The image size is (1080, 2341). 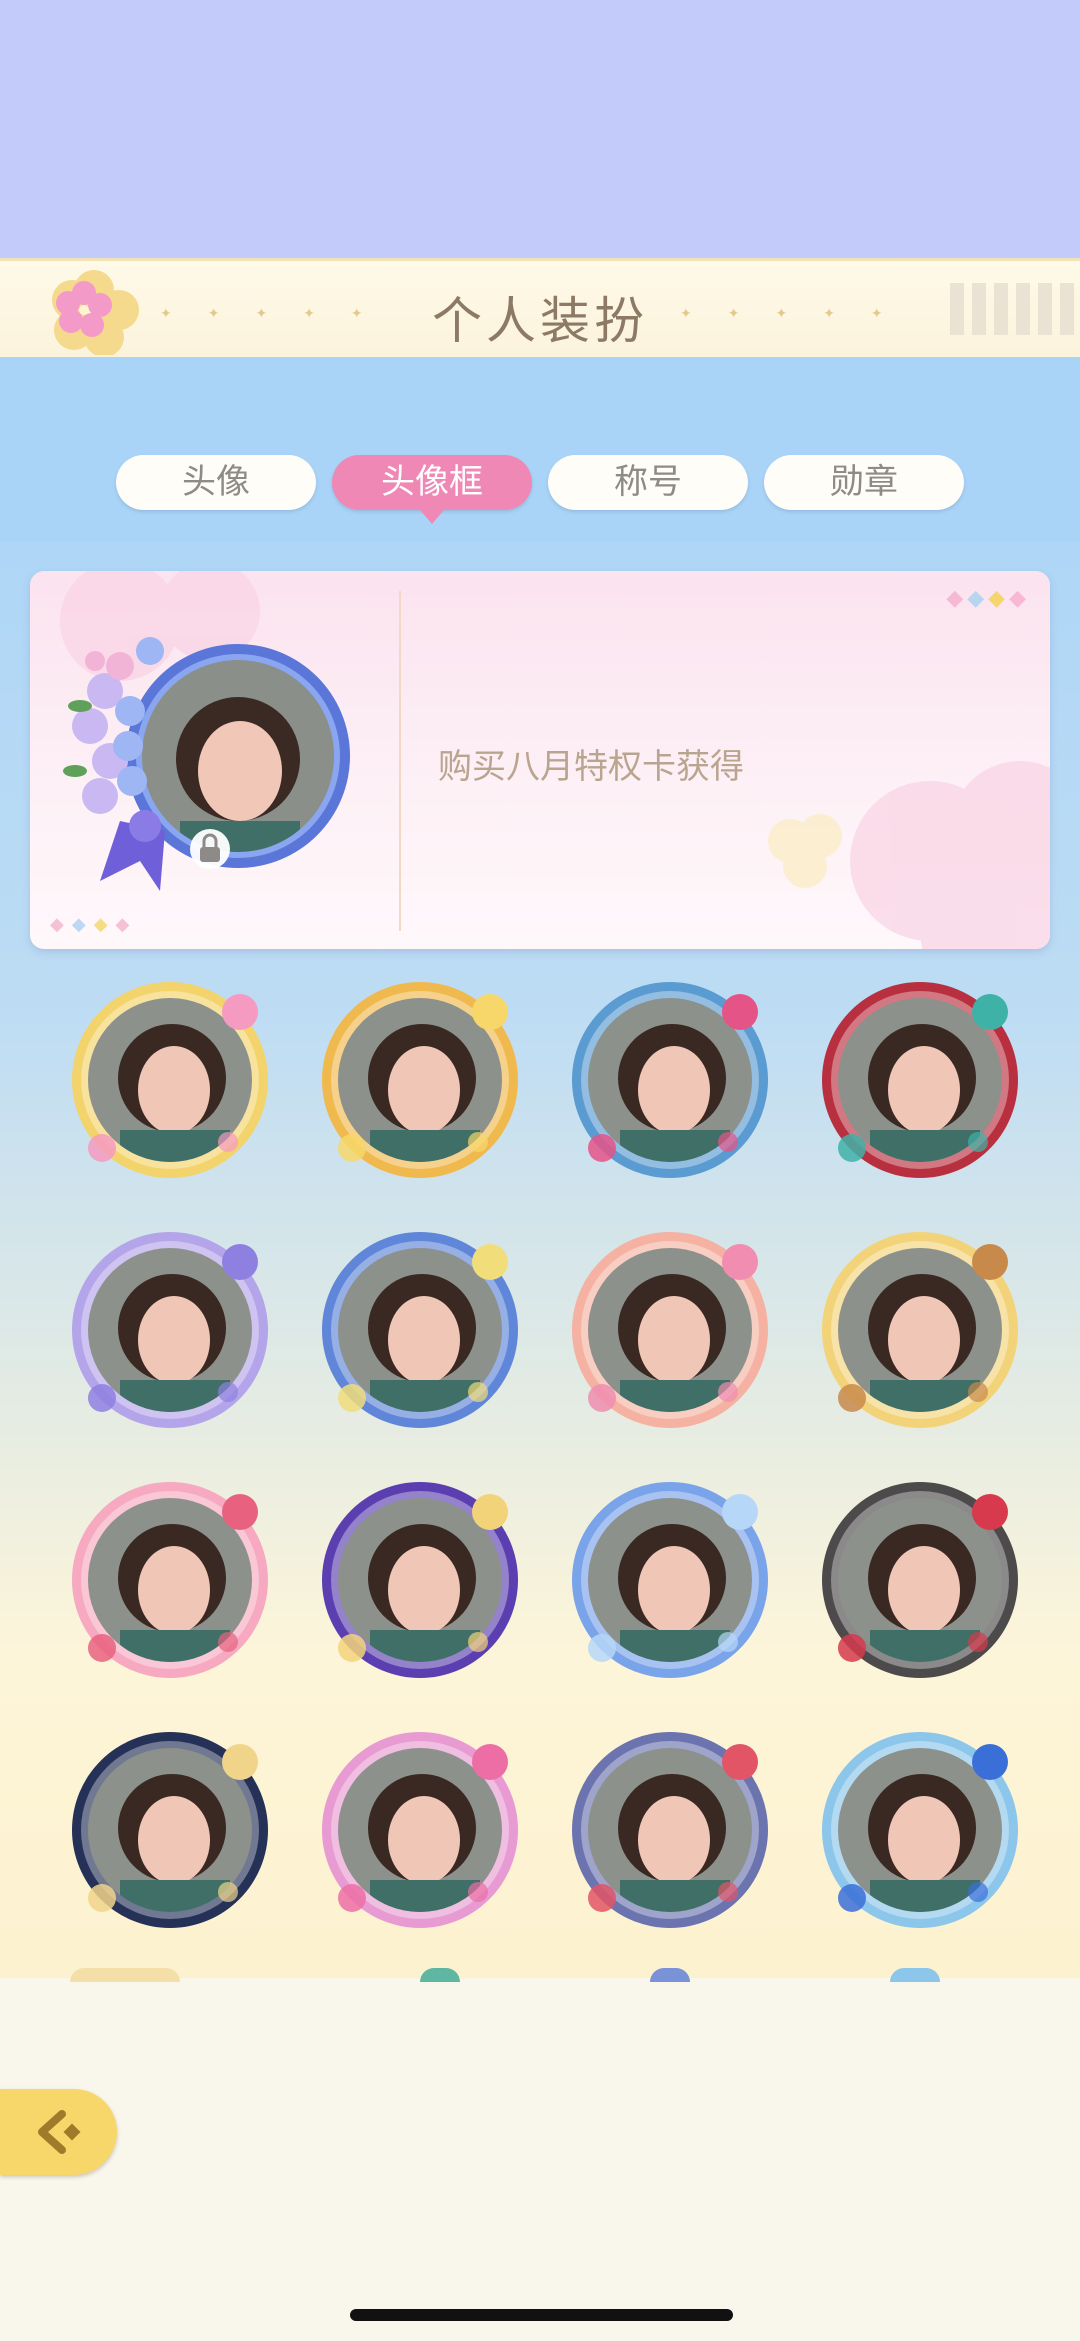 I want to click on frame-navy-moon, so click(x=420, y=1580).